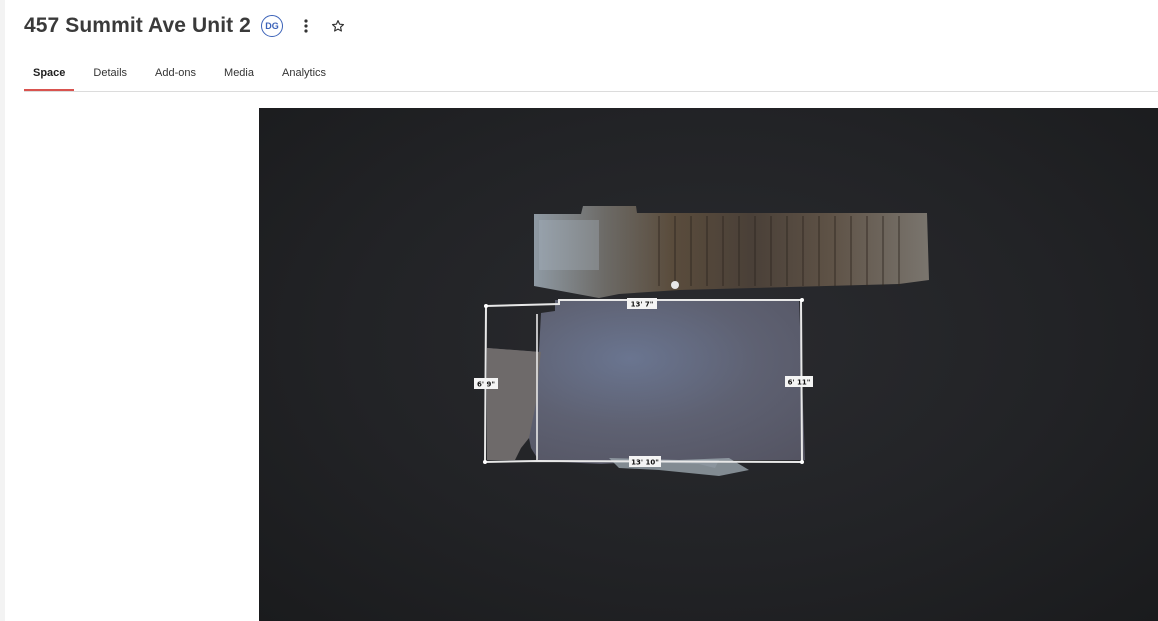 Image resolution: width=1158 pixels, height=621 pixels. What do you see at coordinates (646, 388) in the screenshot?
I see `floor-scan` at bounding box center [646, 388].